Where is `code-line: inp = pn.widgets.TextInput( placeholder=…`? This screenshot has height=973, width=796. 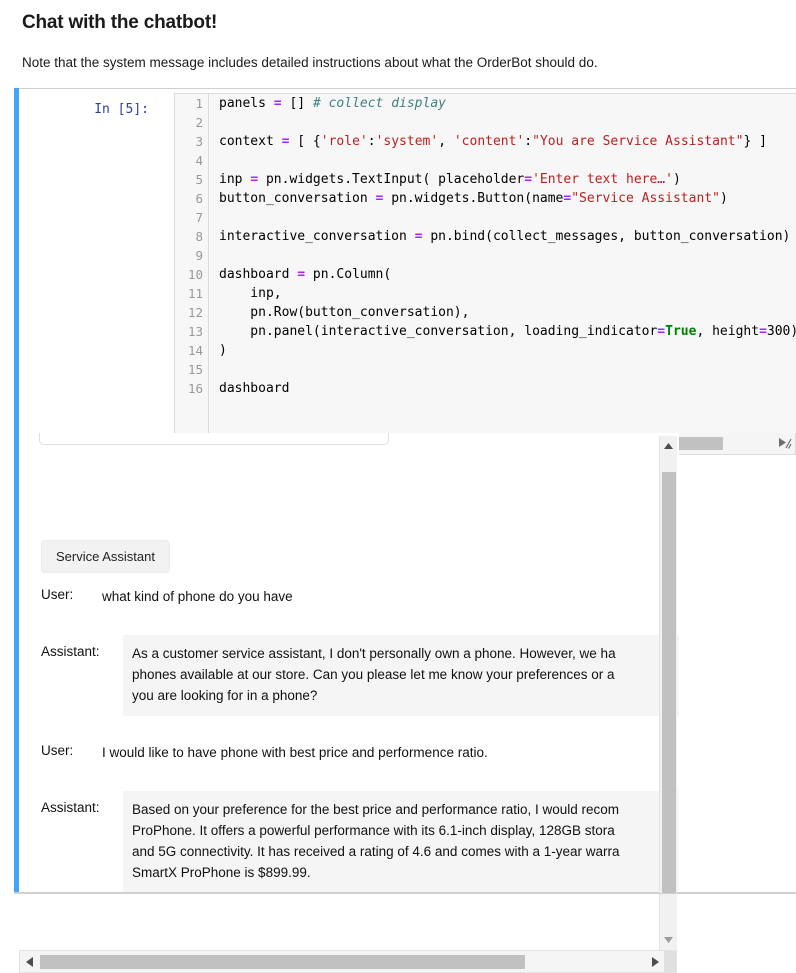
code-line: inp = pn.widgets.TextInput( placeholder=… is located at coordinates (503, 179).